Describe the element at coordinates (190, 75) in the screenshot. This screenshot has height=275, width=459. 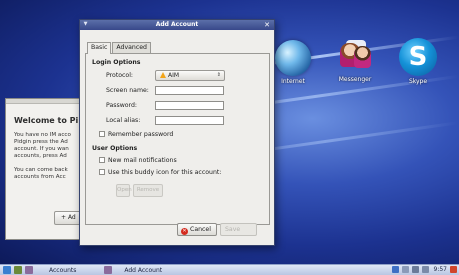
I see `protocol-select: AIM ⇕` at that location.